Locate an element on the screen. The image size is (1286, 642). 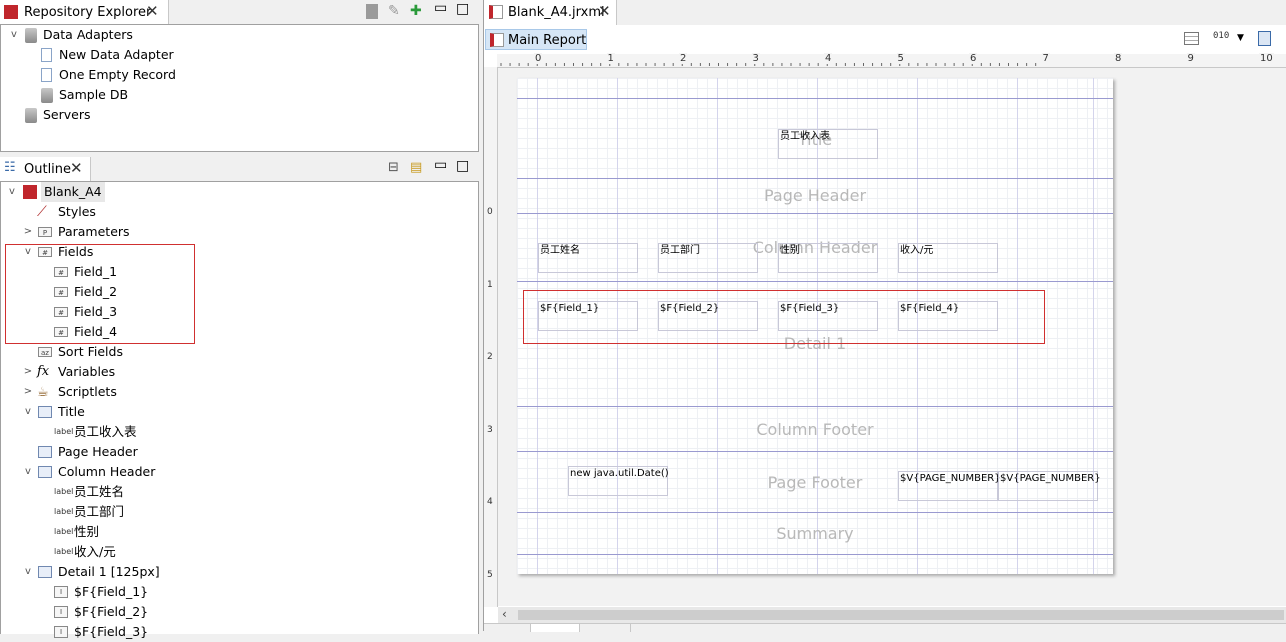
outline-icon: ☷ is located at coordinates (10, 167).